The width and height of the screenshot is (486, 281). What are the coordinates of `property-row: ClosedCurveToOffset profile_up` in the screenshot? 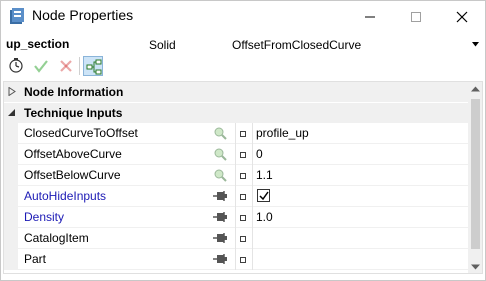 It's located at (236, 133).